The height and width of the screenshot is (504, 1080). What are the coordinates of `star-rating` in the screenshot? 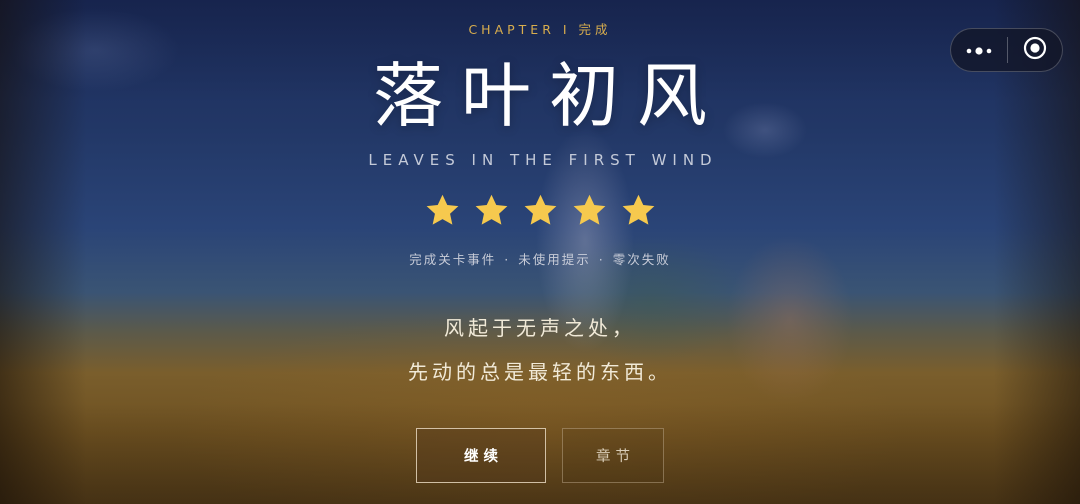 It's located at (540, 210).